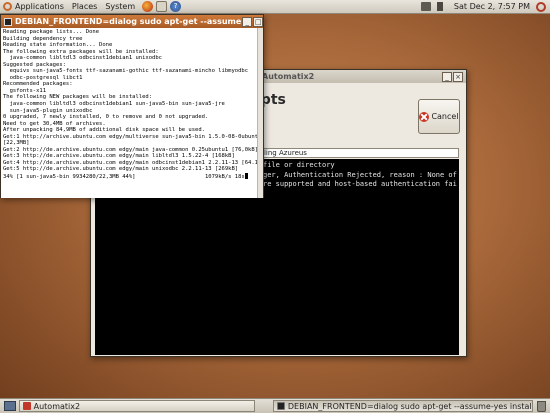 This screenshot has height=413, width=550. What do you see at coordinates (176, 6) in the screenshot?
I see `help-launcher-icon: ?` at bounding box center [176, 6].